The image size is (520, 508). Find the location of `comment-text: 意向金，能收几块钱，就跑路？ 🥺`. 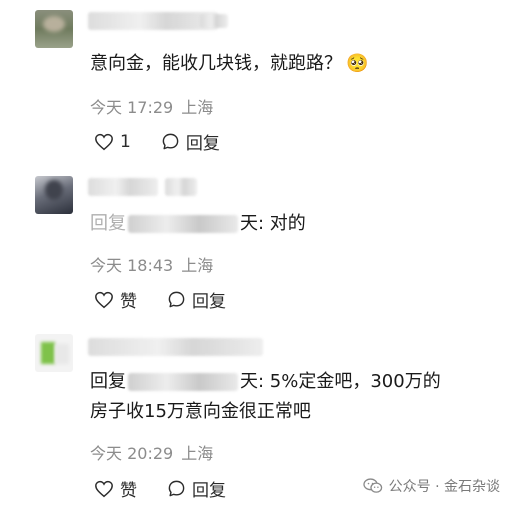

comment-text: 意向金，能收几块钱，就跑路？ 🥺 is located at coordinates (229, 64).